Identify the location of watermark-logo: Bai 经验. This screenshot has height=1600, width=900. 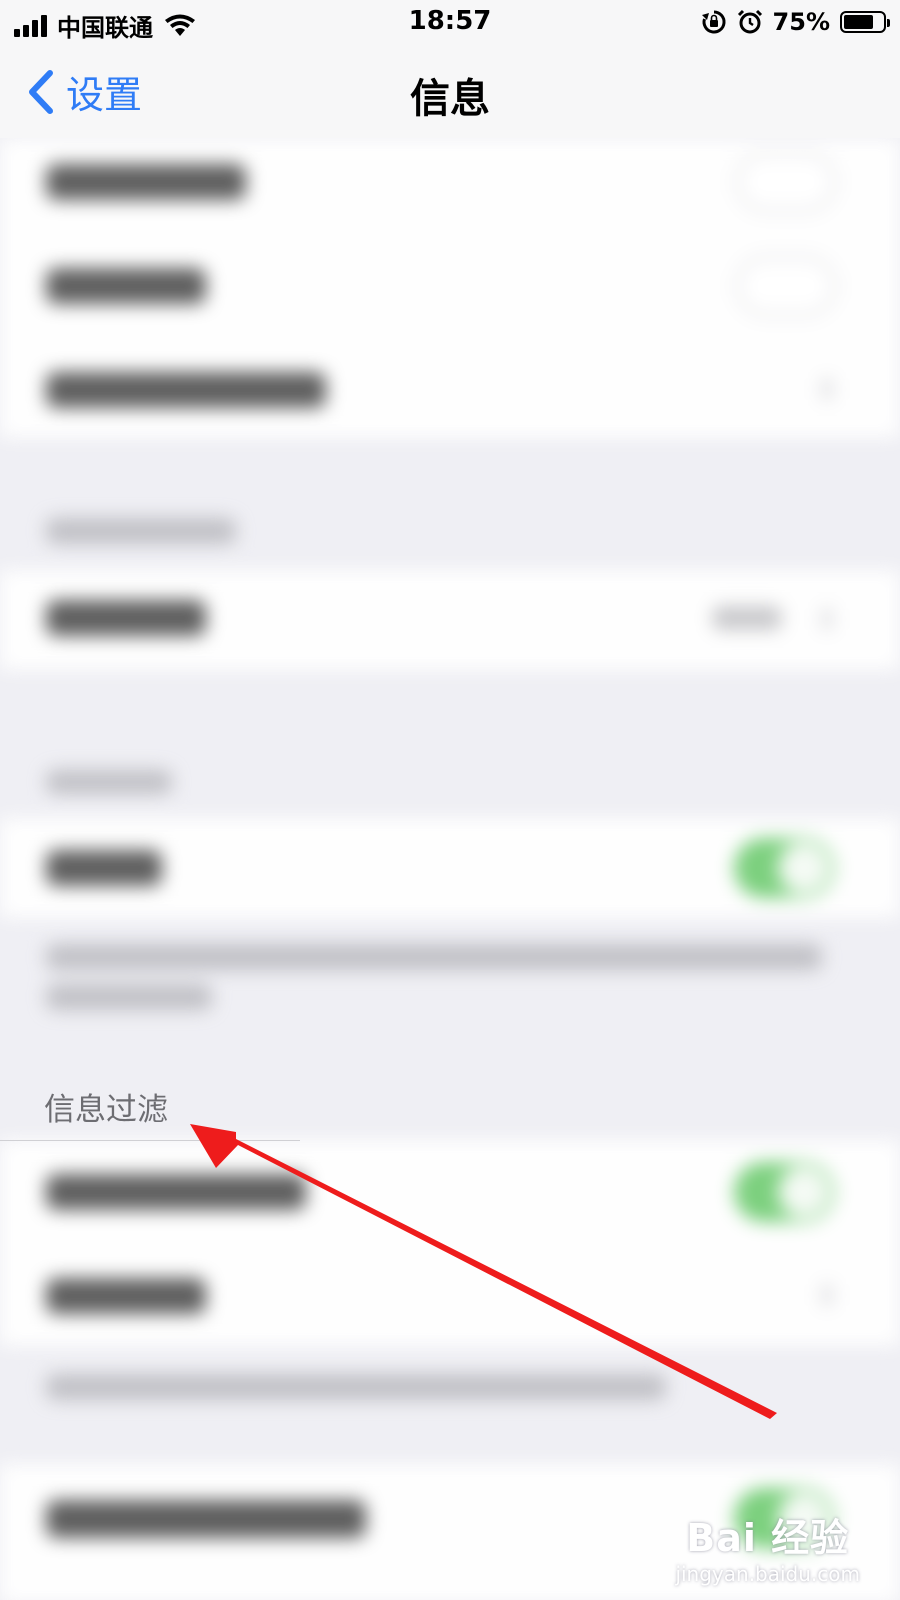
(768, 1538).